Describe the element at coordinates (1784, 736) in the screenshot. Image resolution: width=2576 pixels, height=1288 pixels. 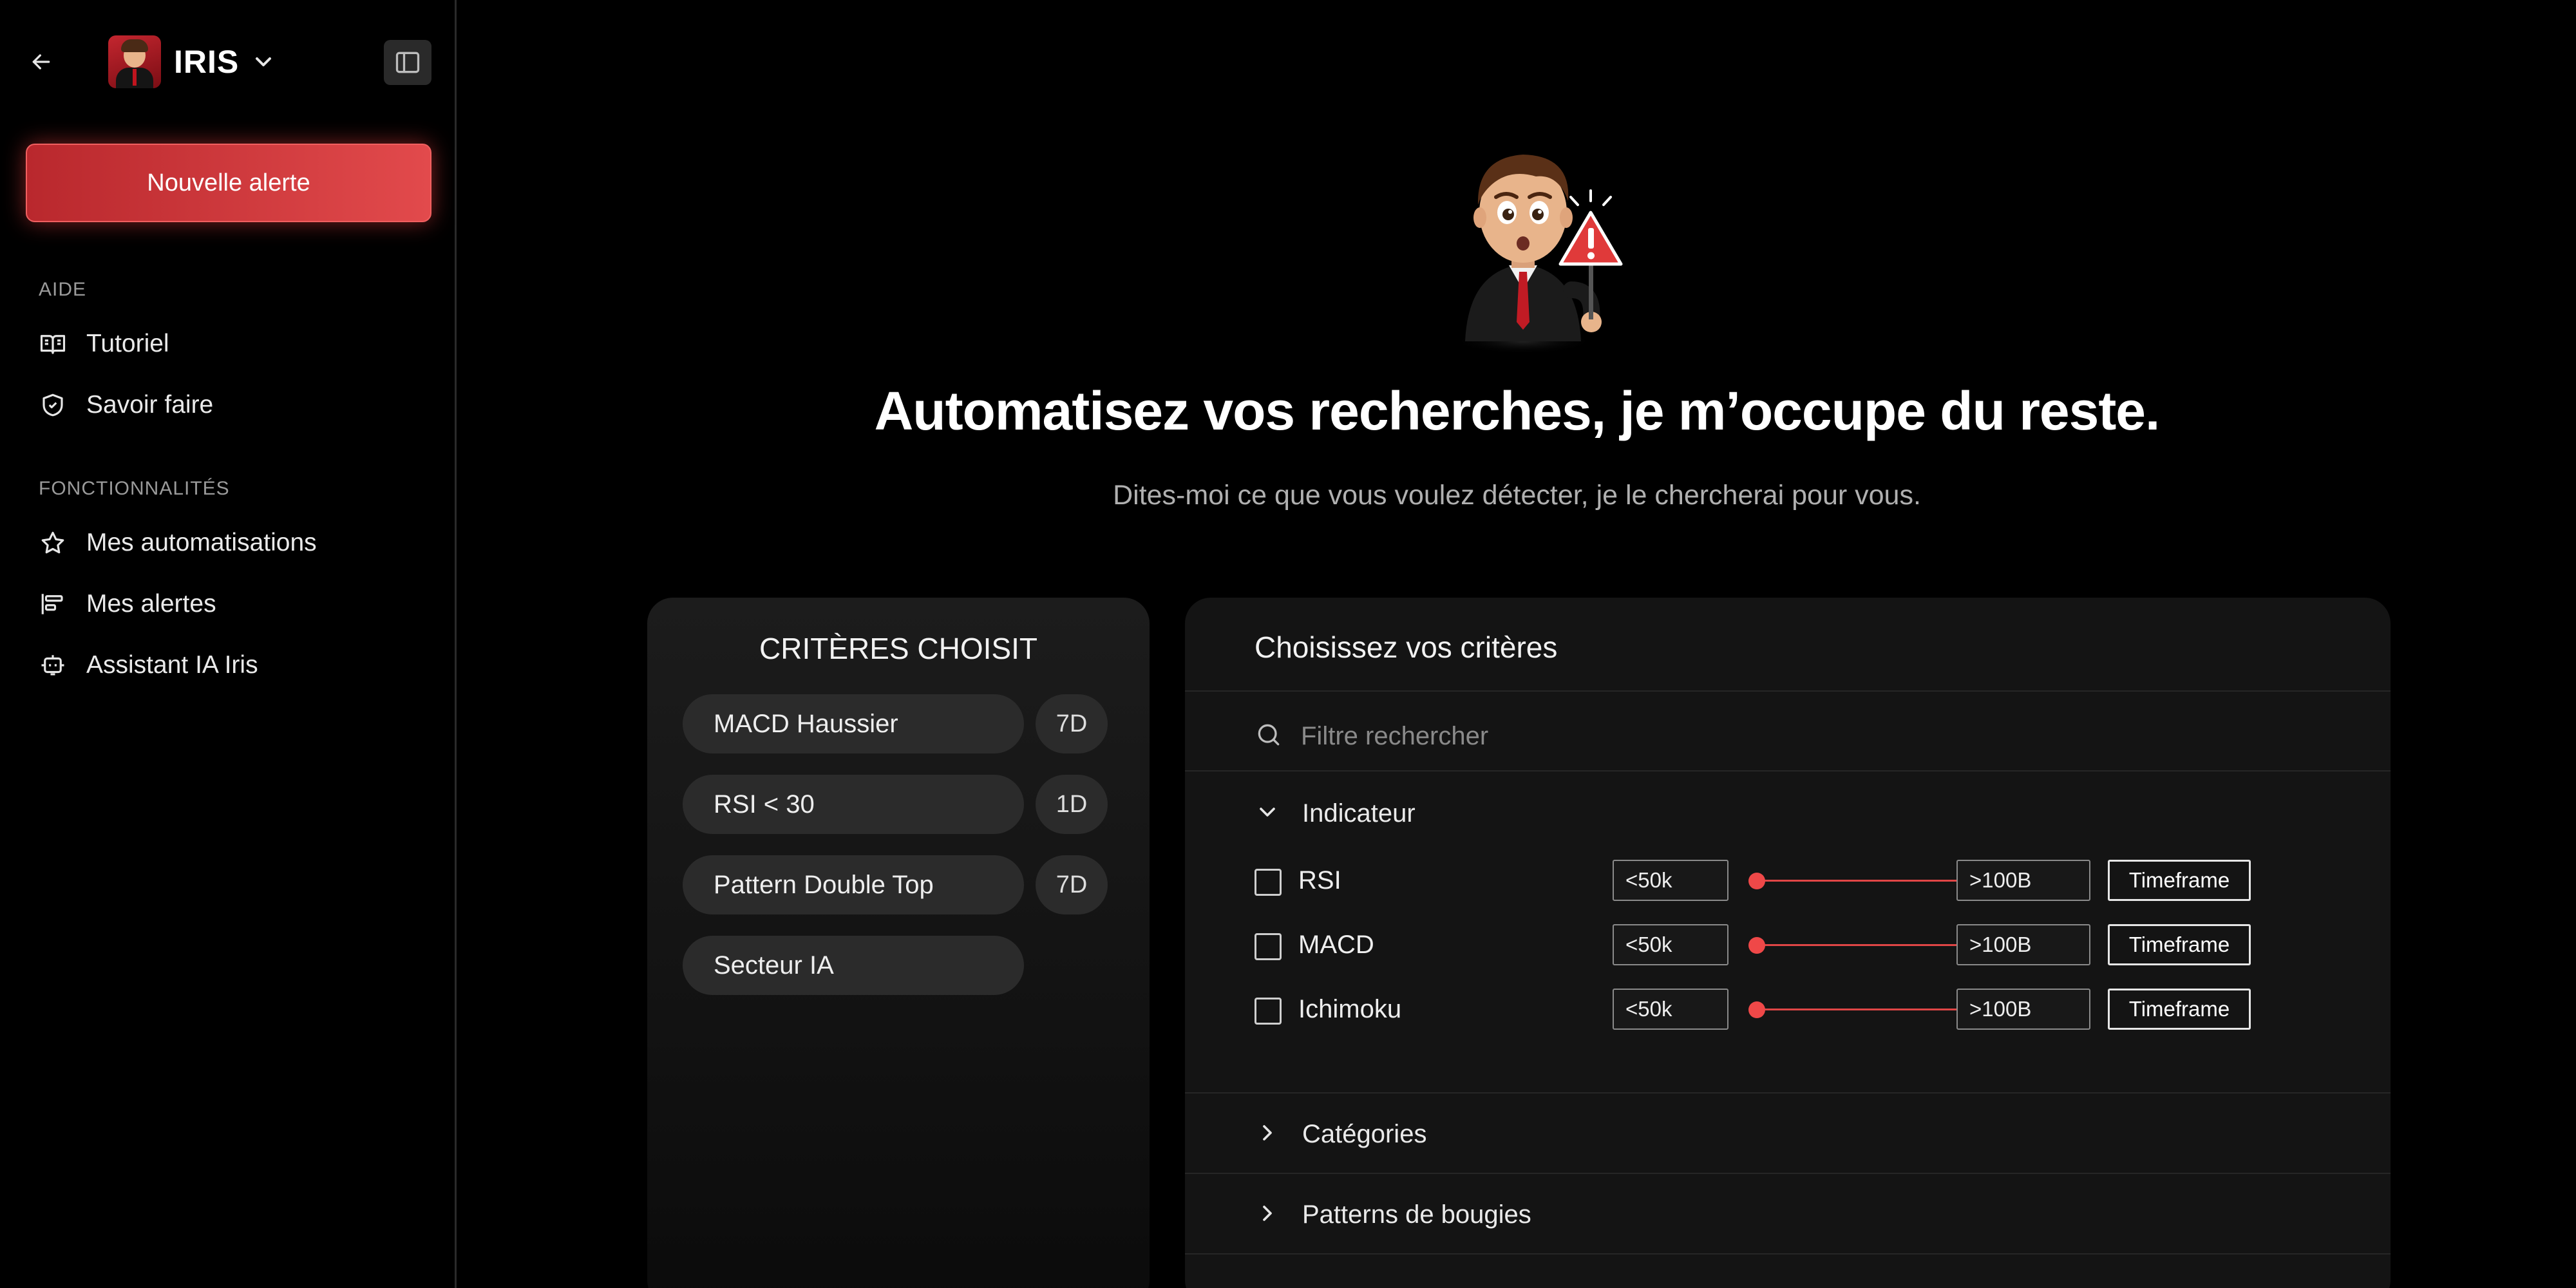
I see `search-input` at that location.